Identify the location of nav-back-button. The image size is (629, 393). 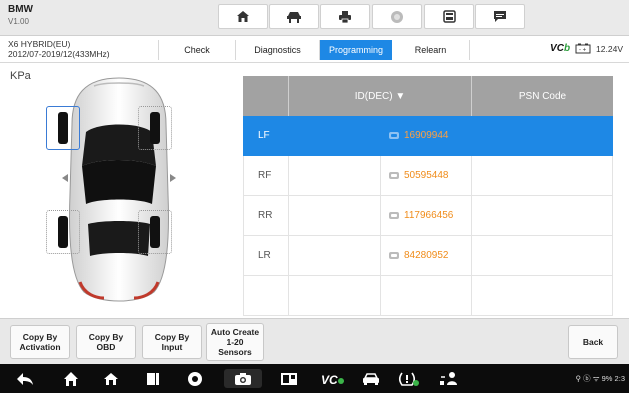
(25, 378).